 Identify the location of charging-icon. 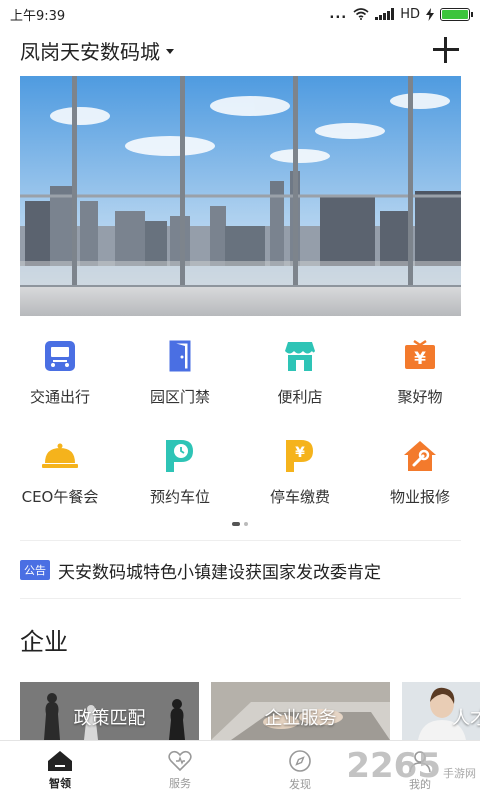
(430, 14).